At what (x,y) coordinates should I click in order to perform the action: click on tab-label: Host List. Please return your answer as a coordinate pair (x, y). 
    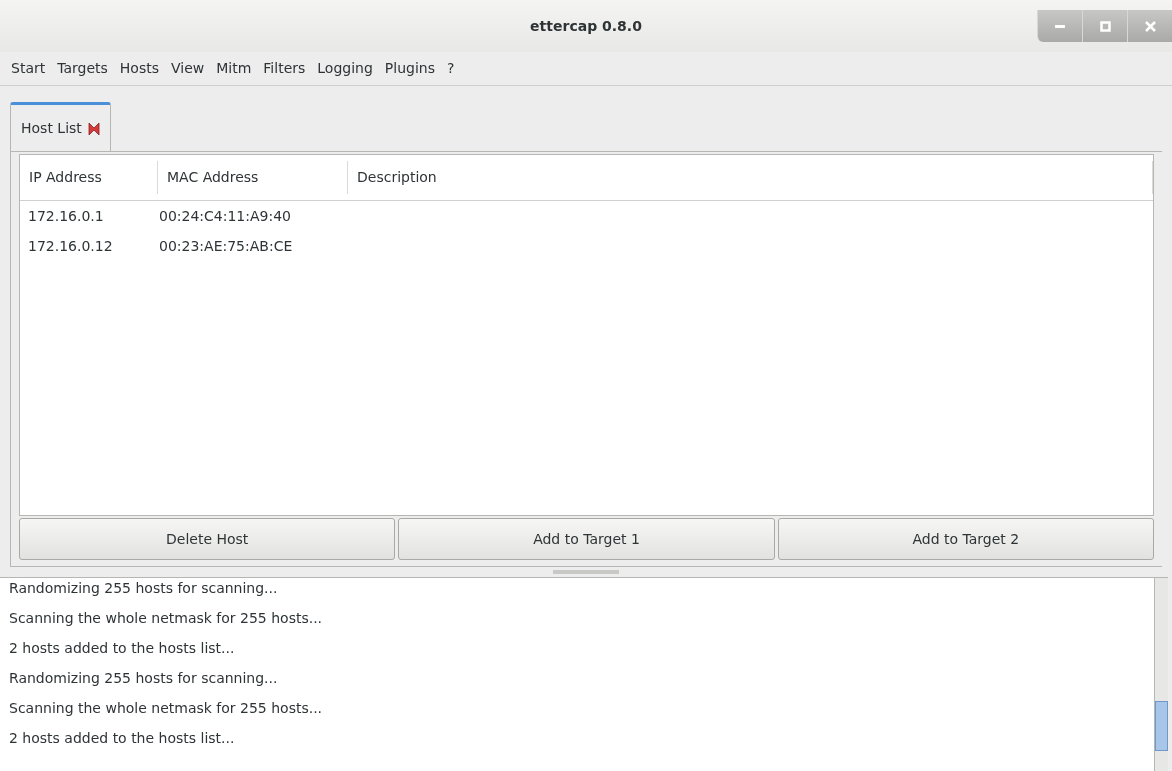
    Looking at the image, I should click on (51, 128).